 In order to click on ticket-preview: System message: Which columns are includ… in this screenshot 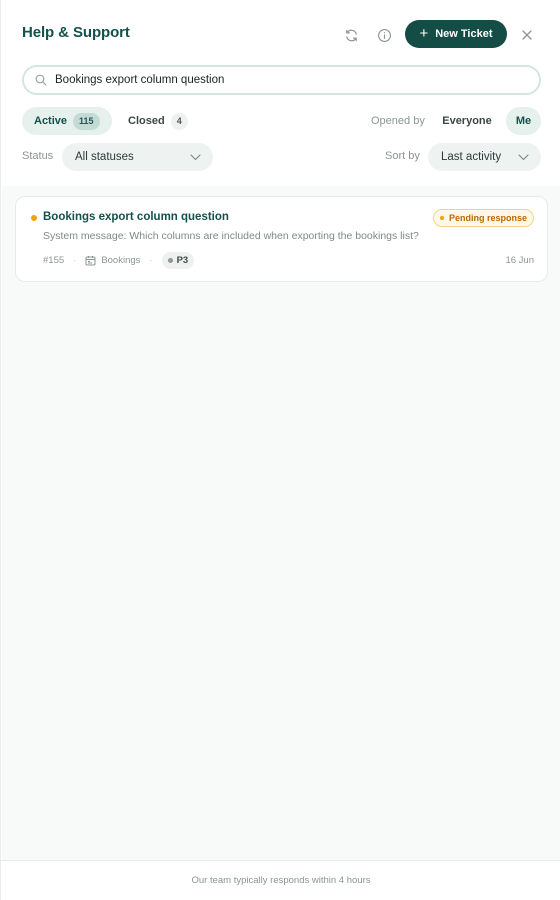, I will do `click(231, 236)`.